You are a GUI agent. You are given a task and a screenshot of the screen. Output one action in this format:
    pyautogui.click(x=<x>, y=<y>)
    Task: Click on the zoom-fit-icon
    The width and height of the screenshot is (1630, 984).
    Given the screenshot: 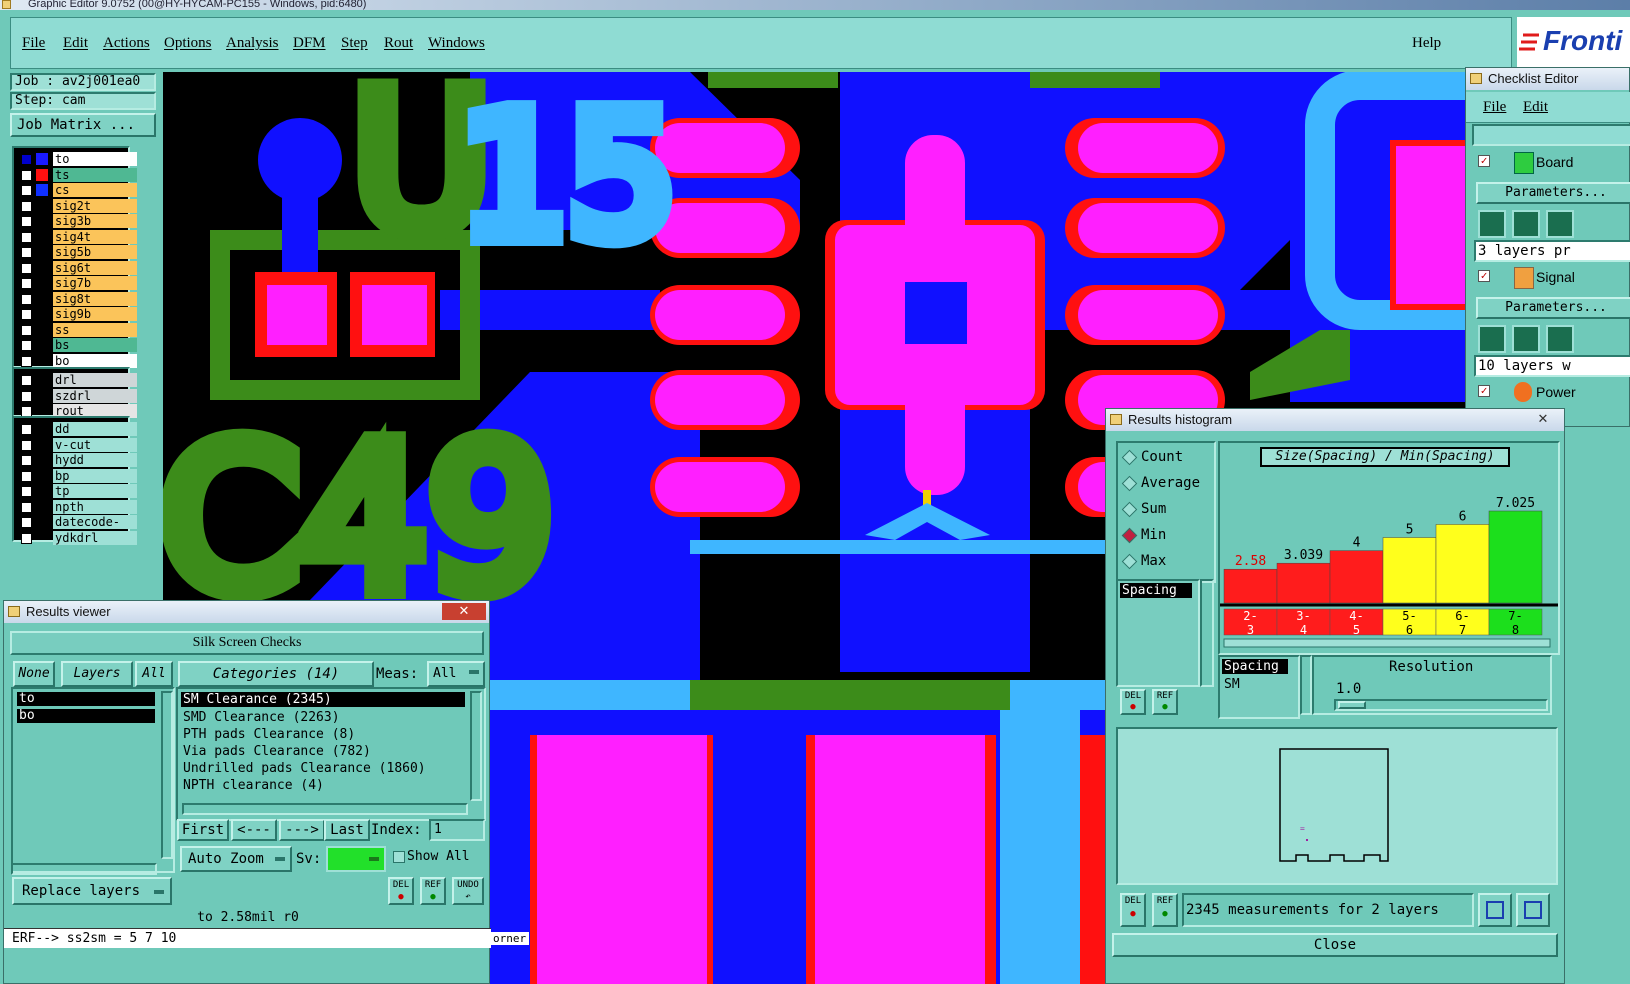 What is the action you would take?
    pyautogui.click(x=1533, y=910)
    